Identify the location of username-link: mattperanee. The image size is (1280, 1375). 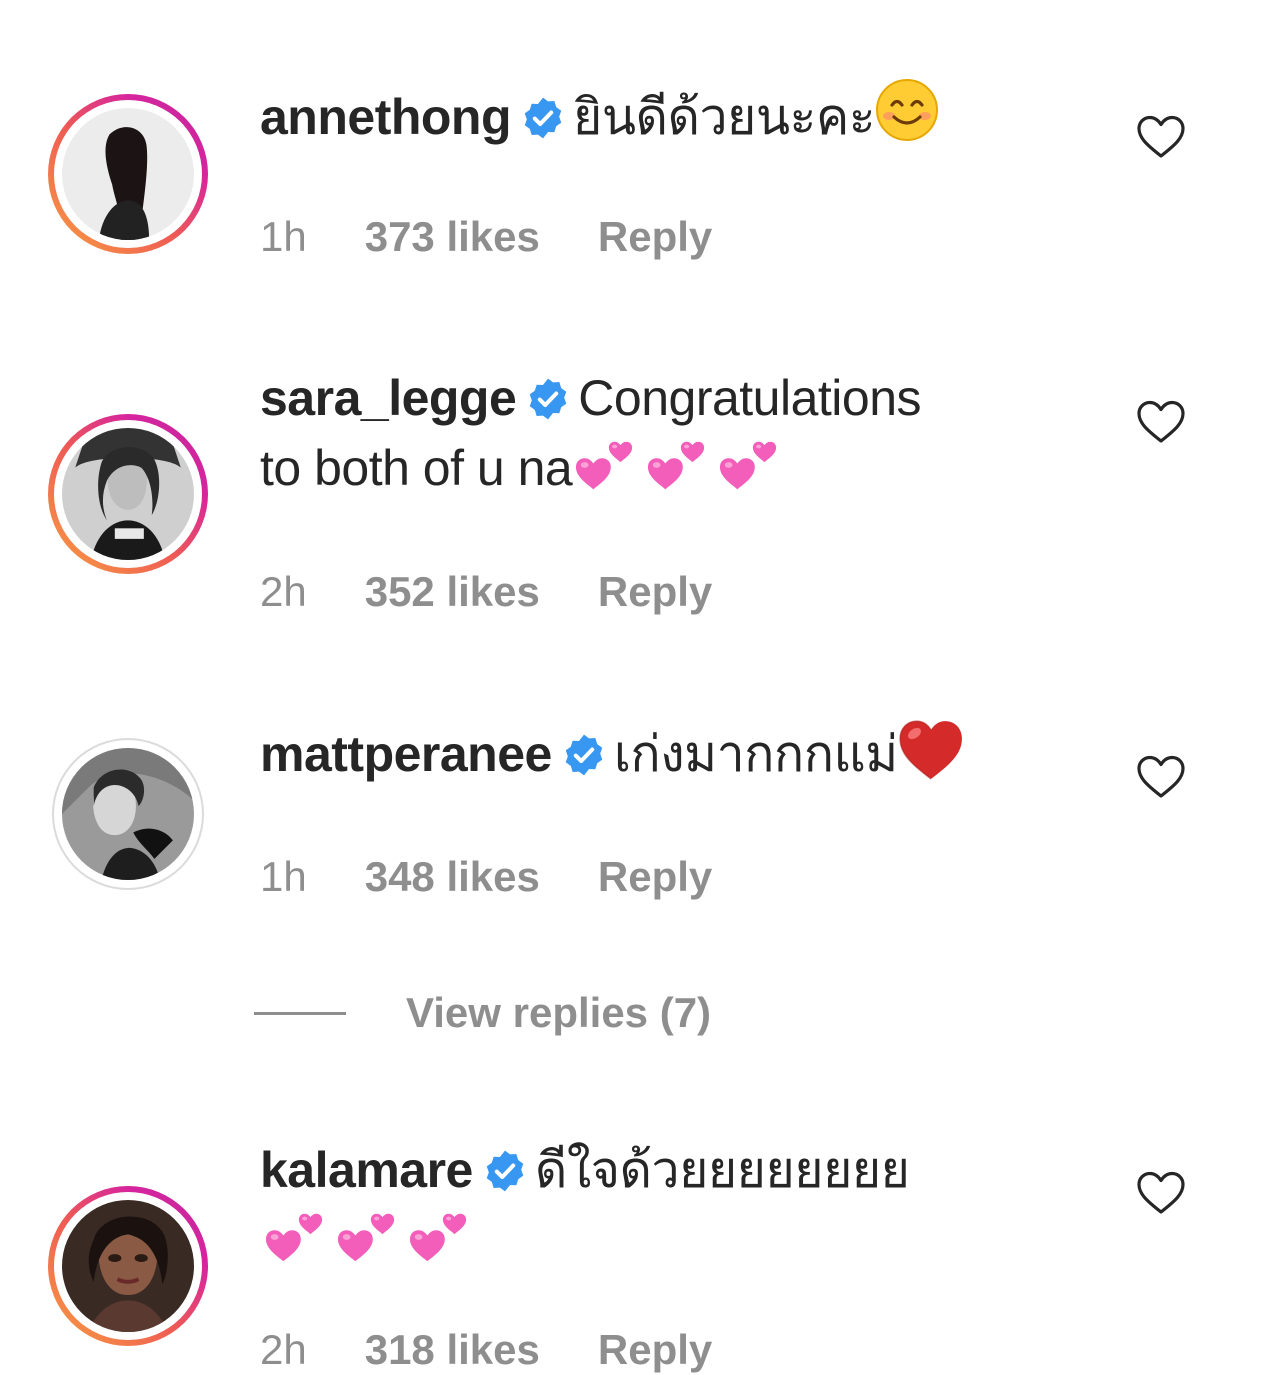
(406, 754).